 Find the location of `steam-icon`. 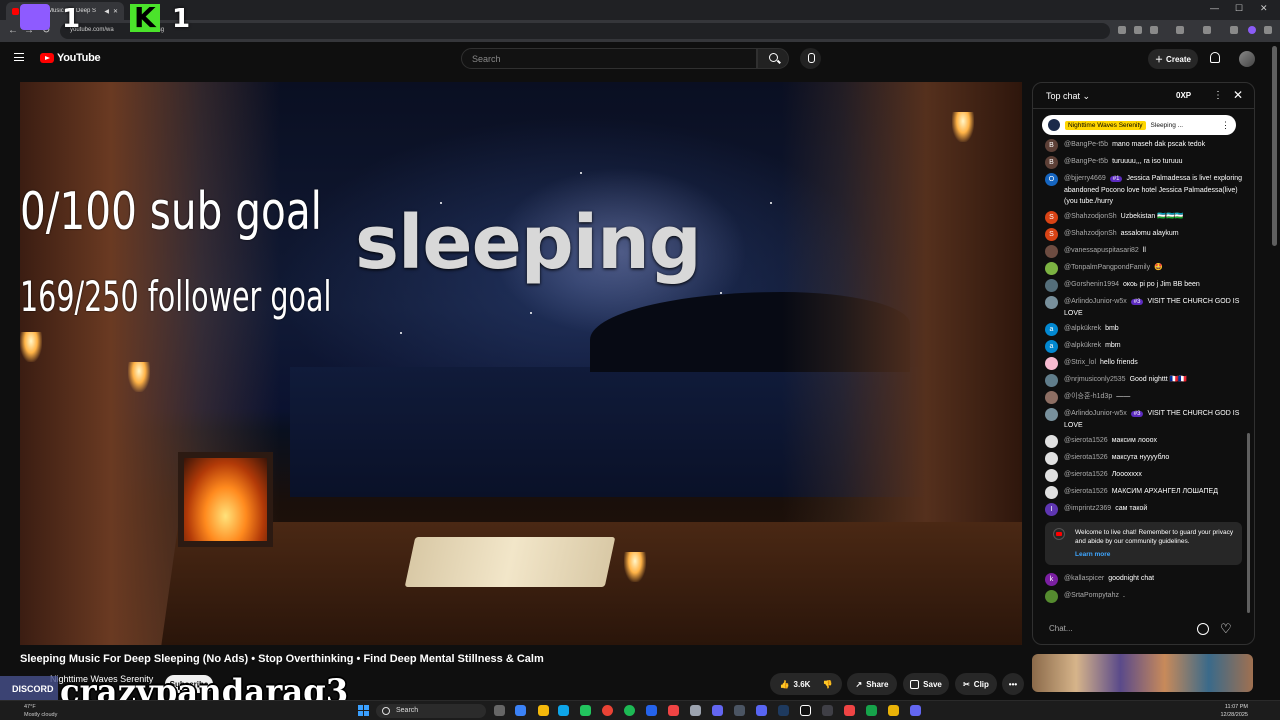

steam-icon is located at coordinates (783, 710).